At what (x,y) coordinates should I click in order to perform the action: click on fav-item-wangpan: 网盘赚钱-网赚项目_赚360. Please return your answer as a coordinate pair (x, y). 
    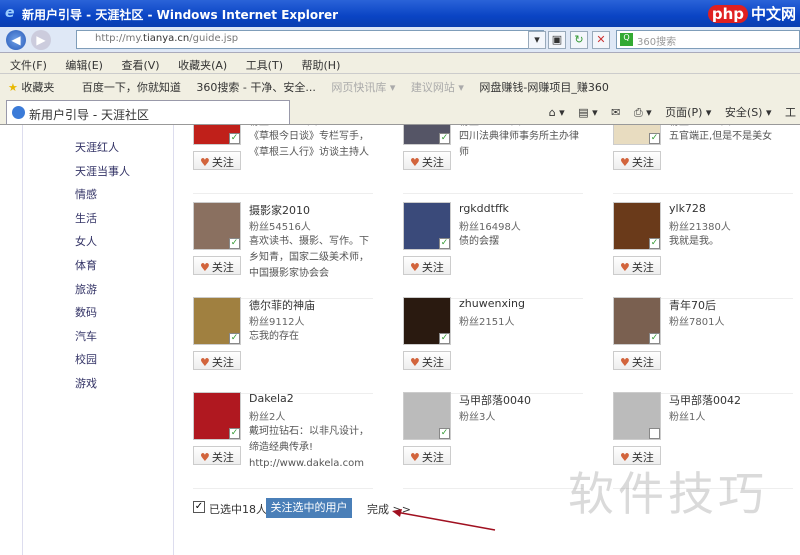
    Looking at the image, I should click on (543, 87).